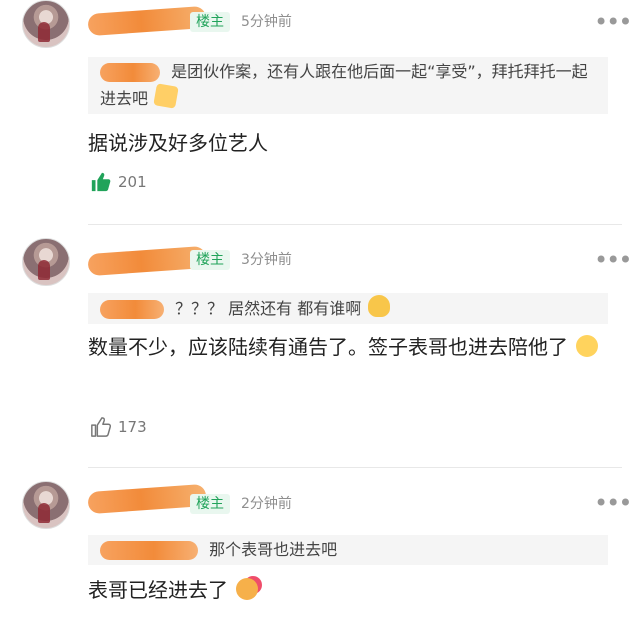  I want to click on comment-text: 数量不少，应该陆续有通告了。签子表哥也进去陪他了, so click(348, 347).